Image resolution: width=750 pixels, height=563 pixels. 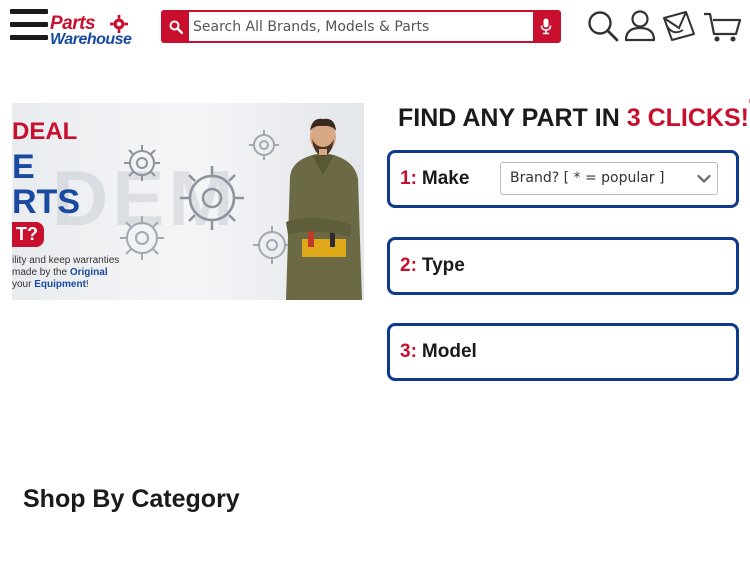 What do you see at coordinates (563, 266) in the screenshot?
I see `step-type: 2: Type` at bounding box center [563, 266].